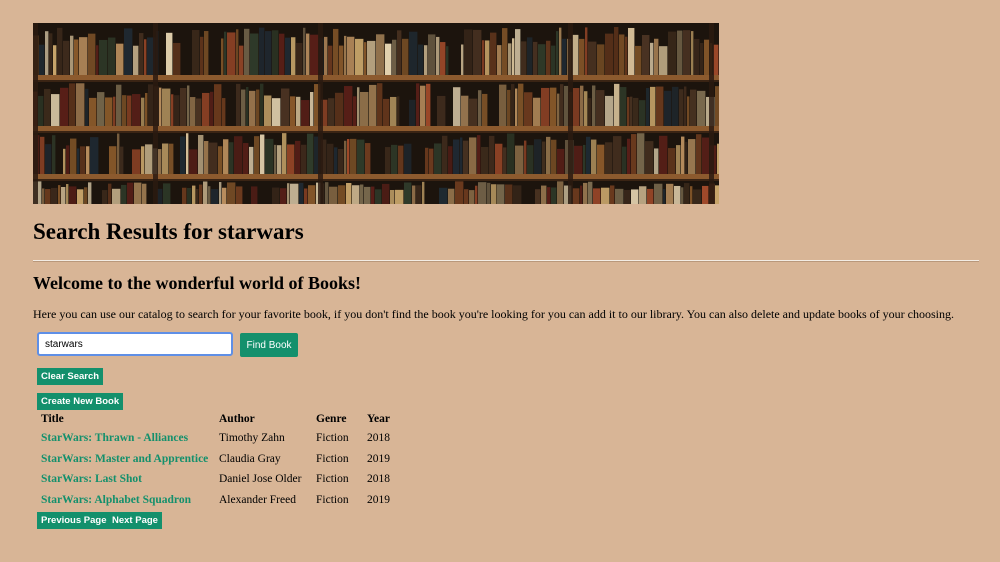  I want to click on book-author: Claudia Gray, so click(250, 458).